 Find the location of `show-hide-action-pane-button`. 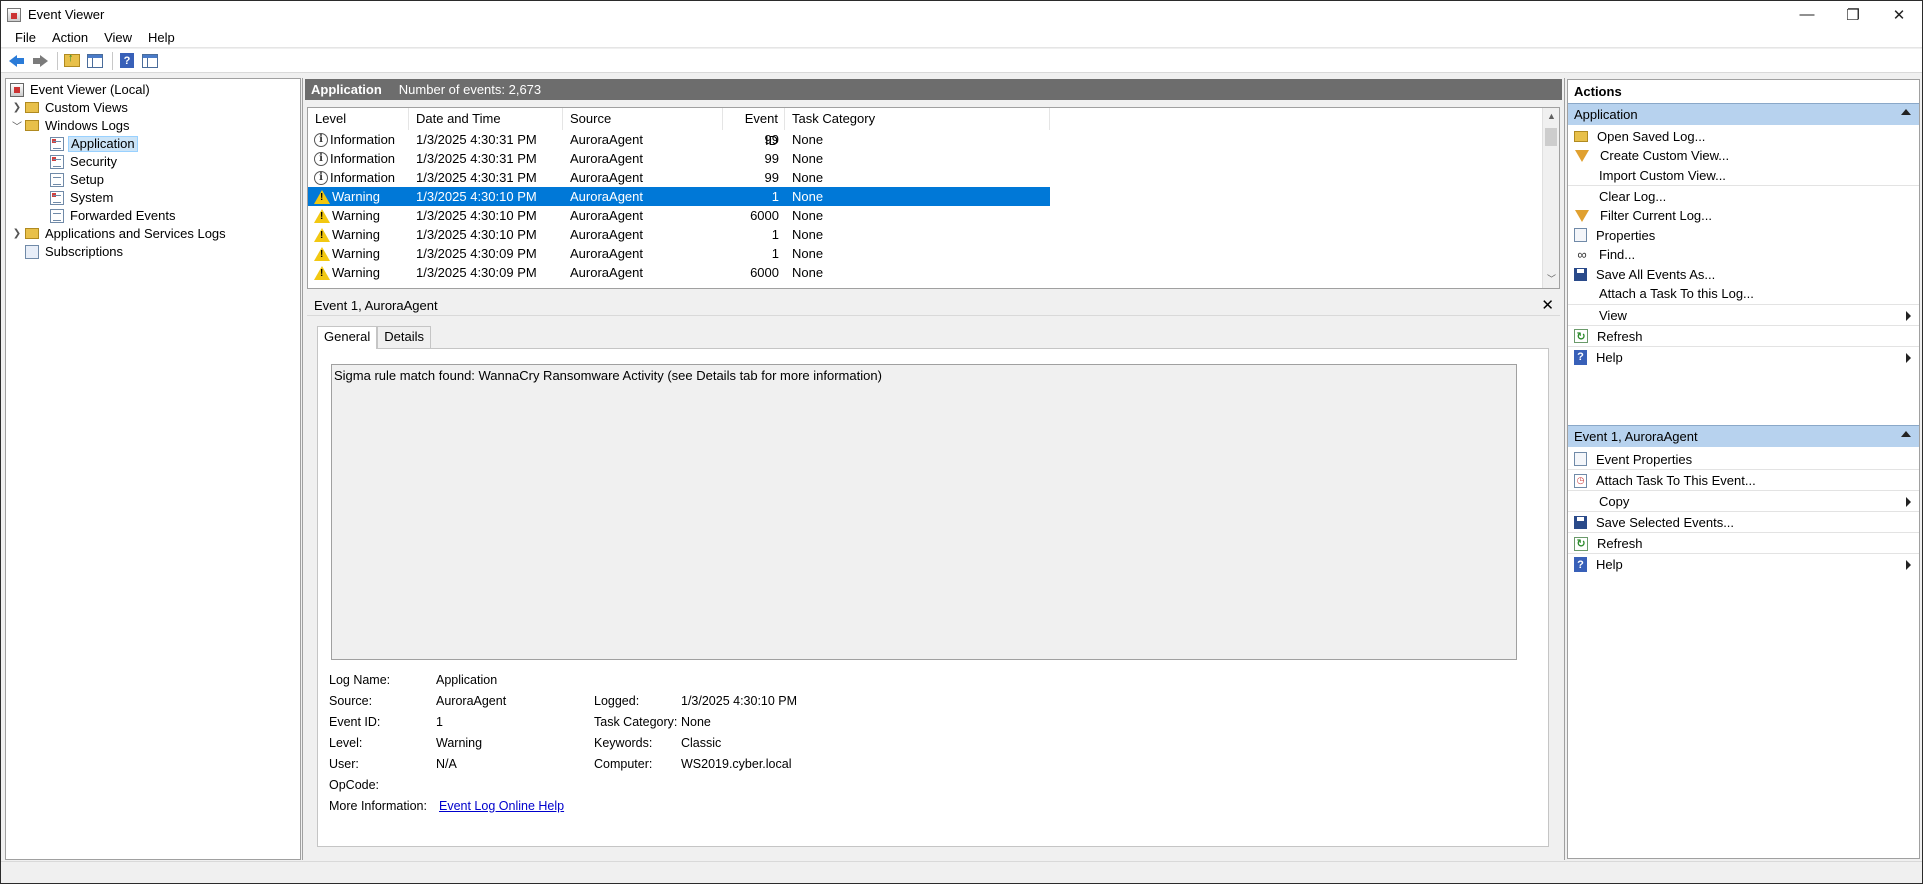

show-hide-action-pane-button is located at coordinates (150, 61).